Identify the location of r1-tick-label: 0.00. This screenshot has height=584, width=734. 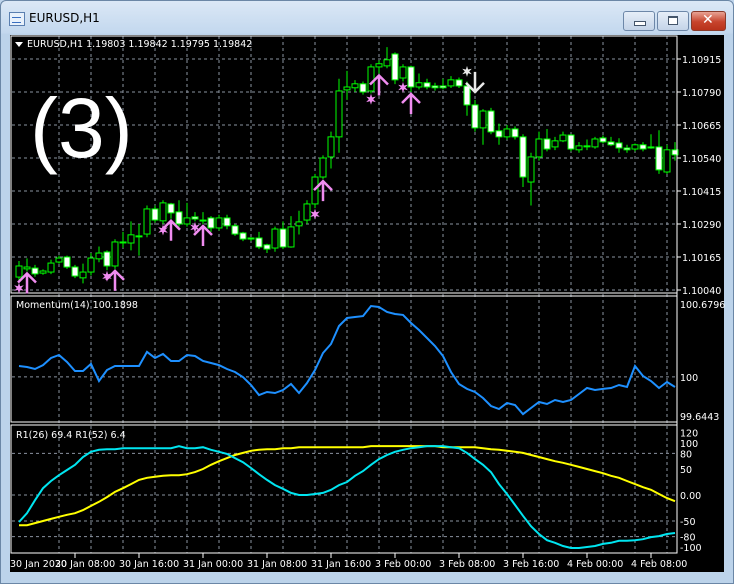
(690, 496).